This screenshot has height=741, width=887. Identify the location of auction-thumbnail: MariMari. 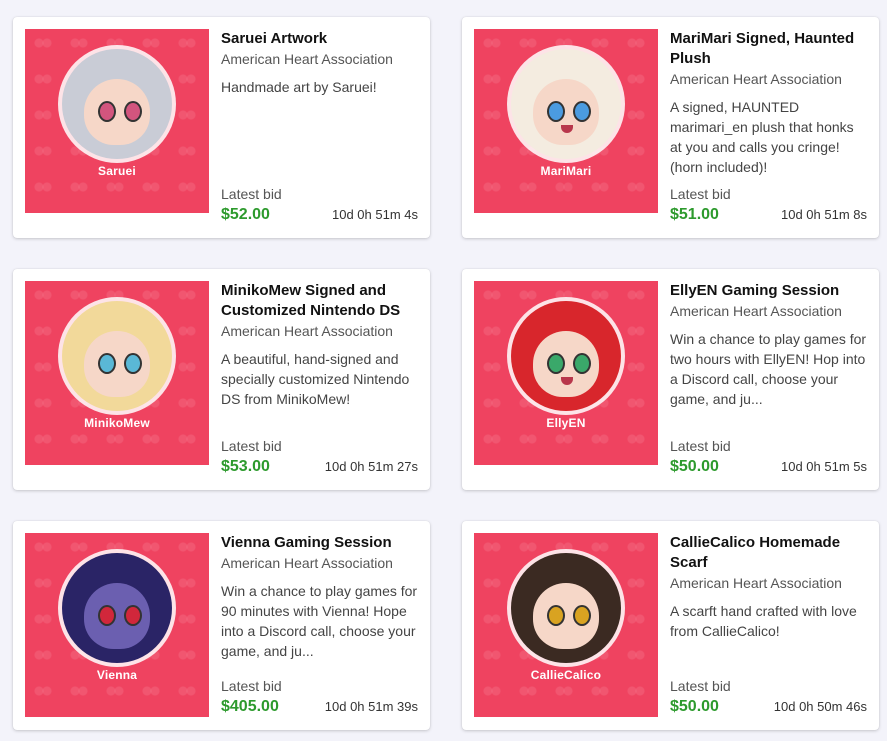
(566, 121).